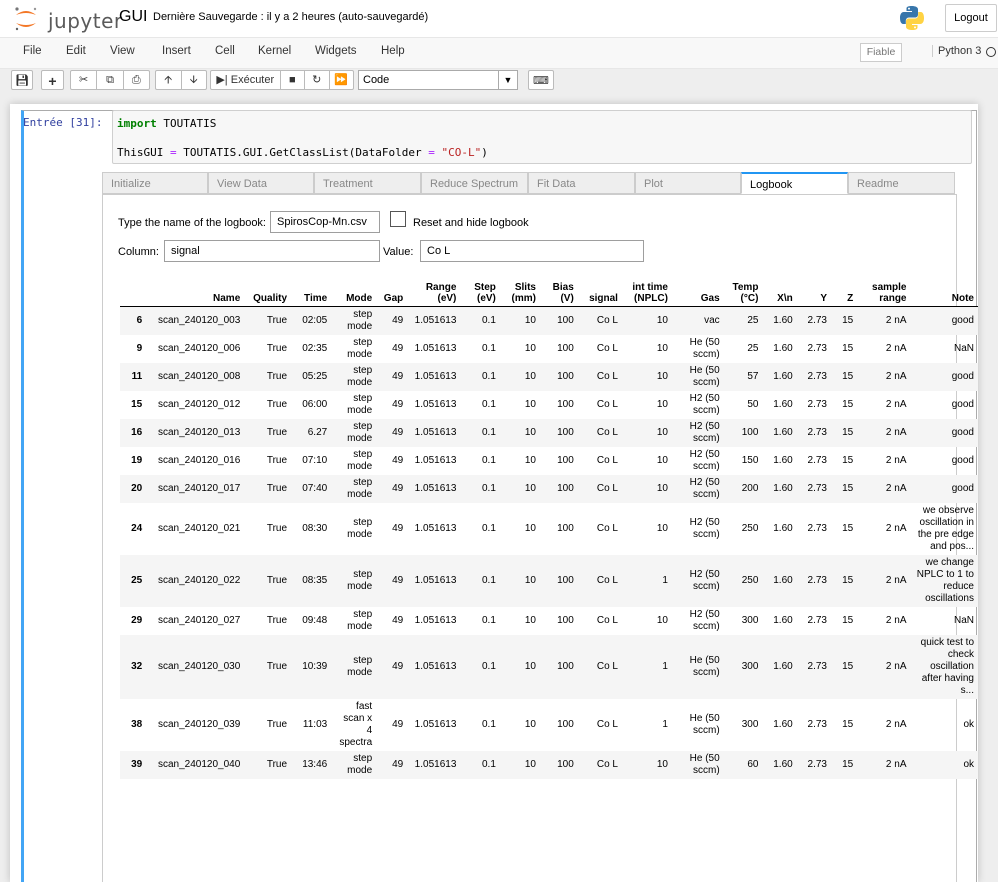 This screenshot has width=998, height=882. I want to click on table-cell: 1.051613, so click(434, 320).